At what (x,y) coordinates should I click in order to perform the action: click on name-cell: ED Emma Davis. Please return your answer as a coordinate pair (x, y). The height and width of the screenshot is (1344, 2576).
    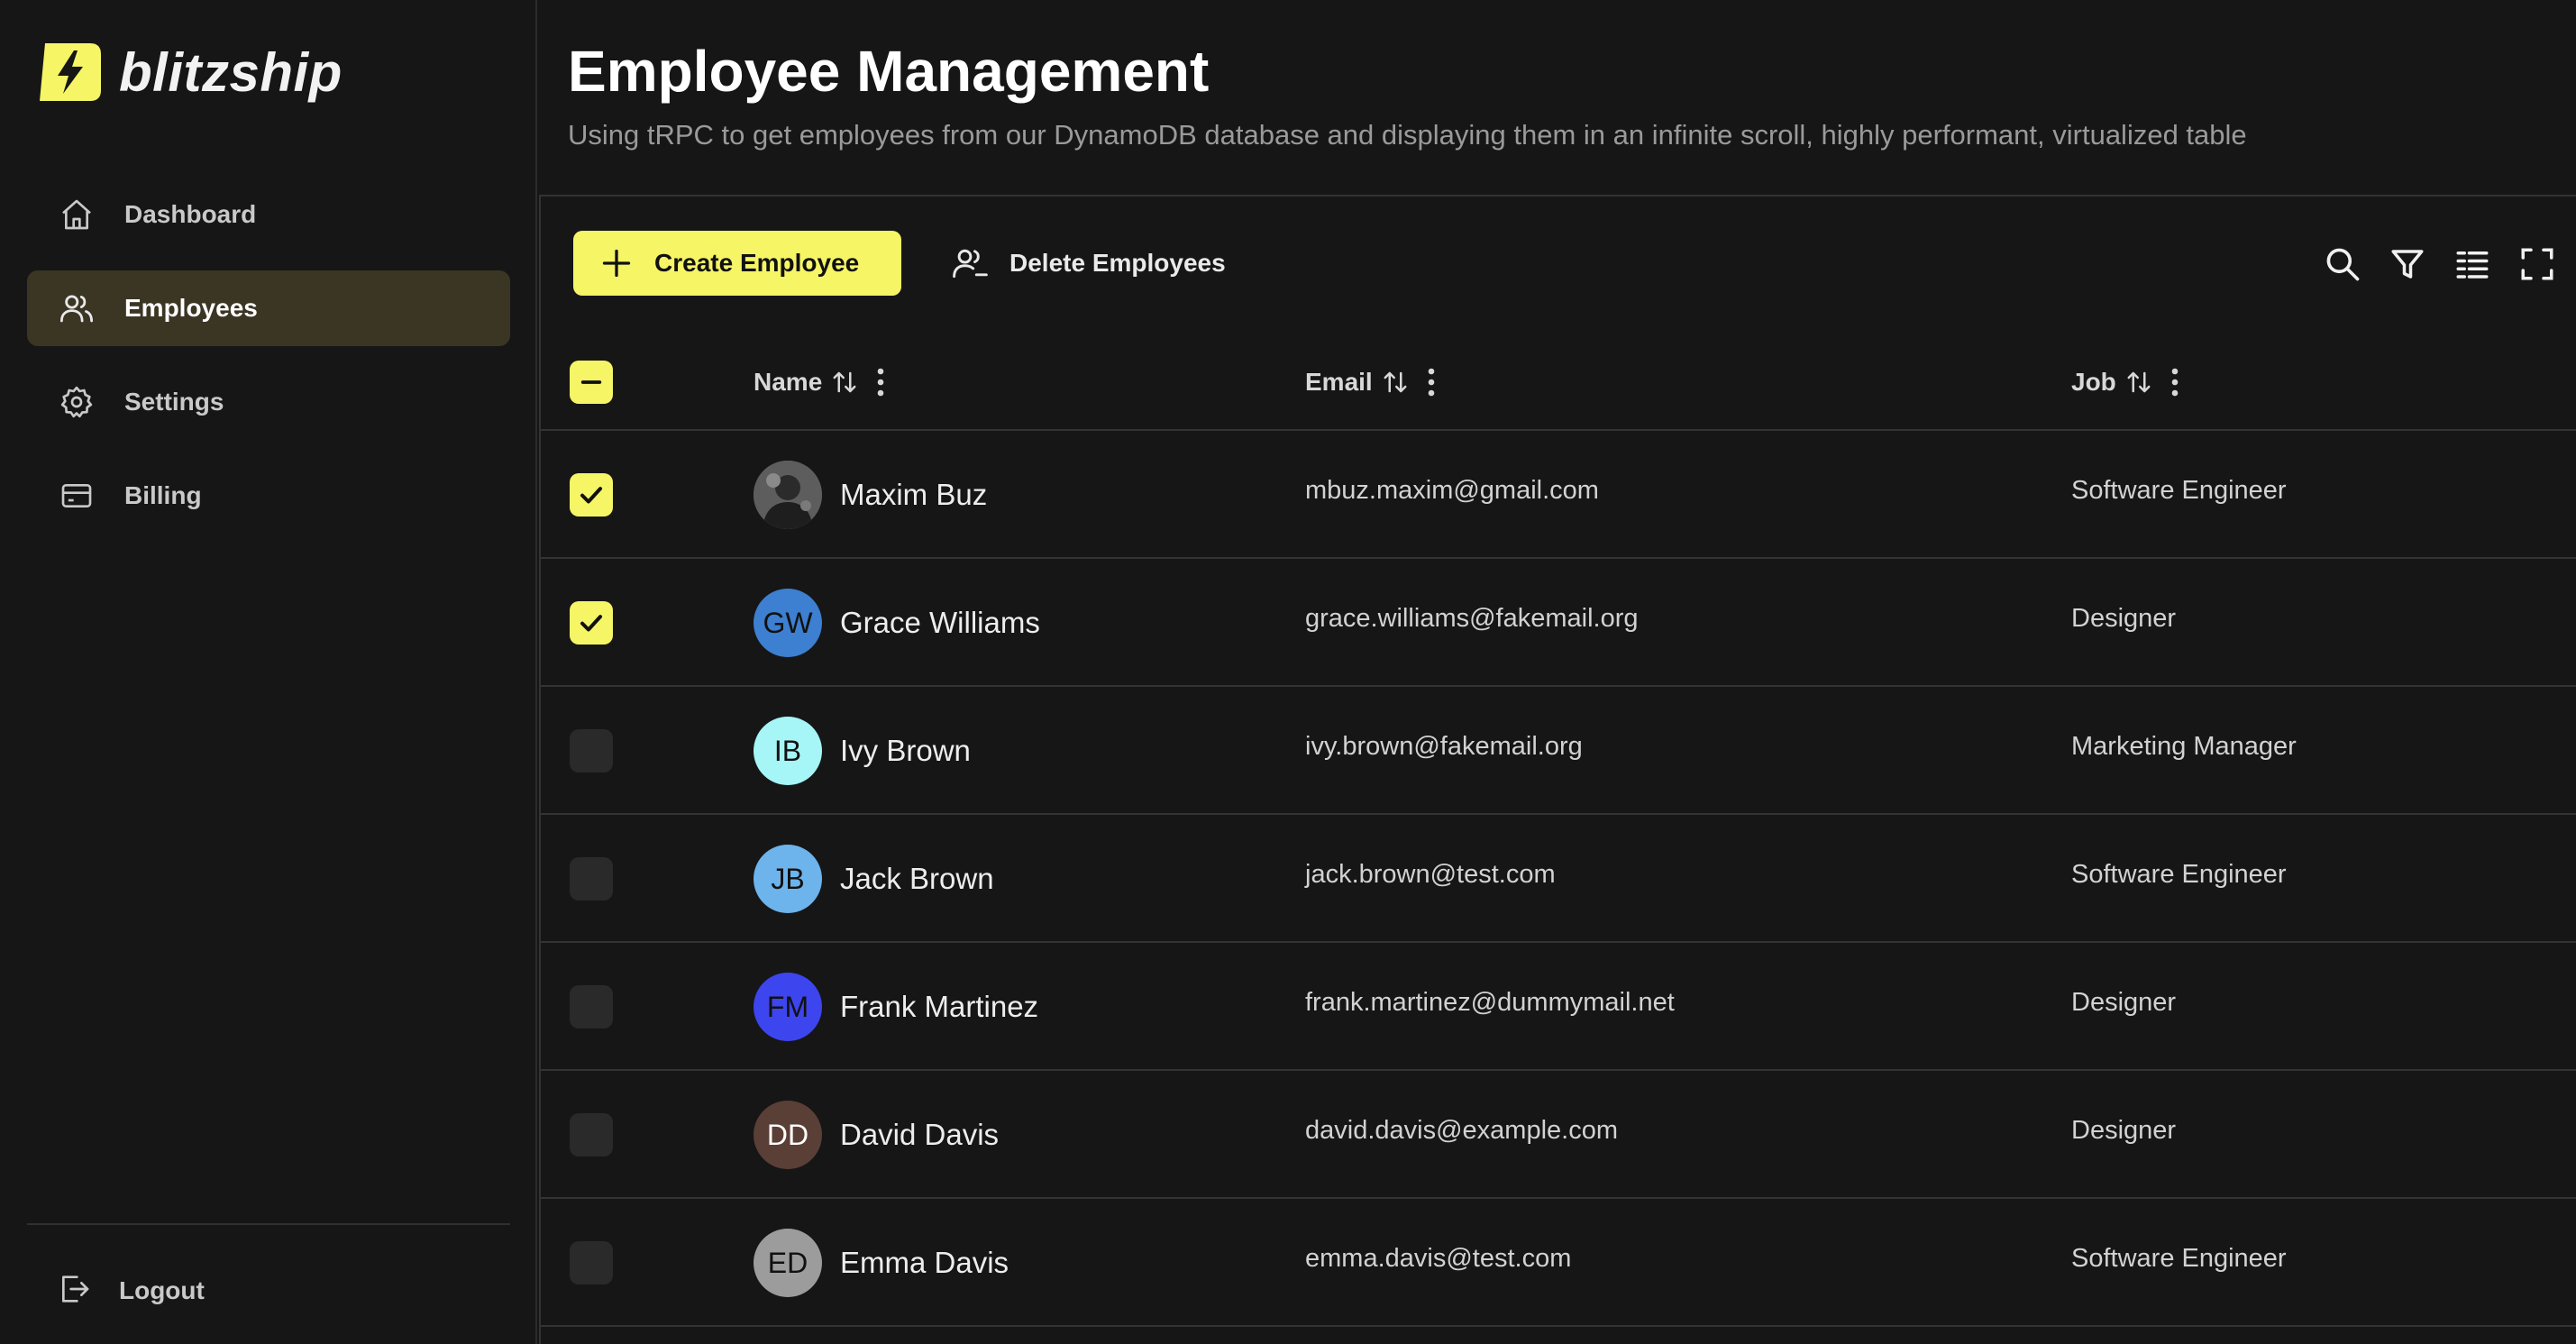
    Looking at the image, I should click on (881, 1263).